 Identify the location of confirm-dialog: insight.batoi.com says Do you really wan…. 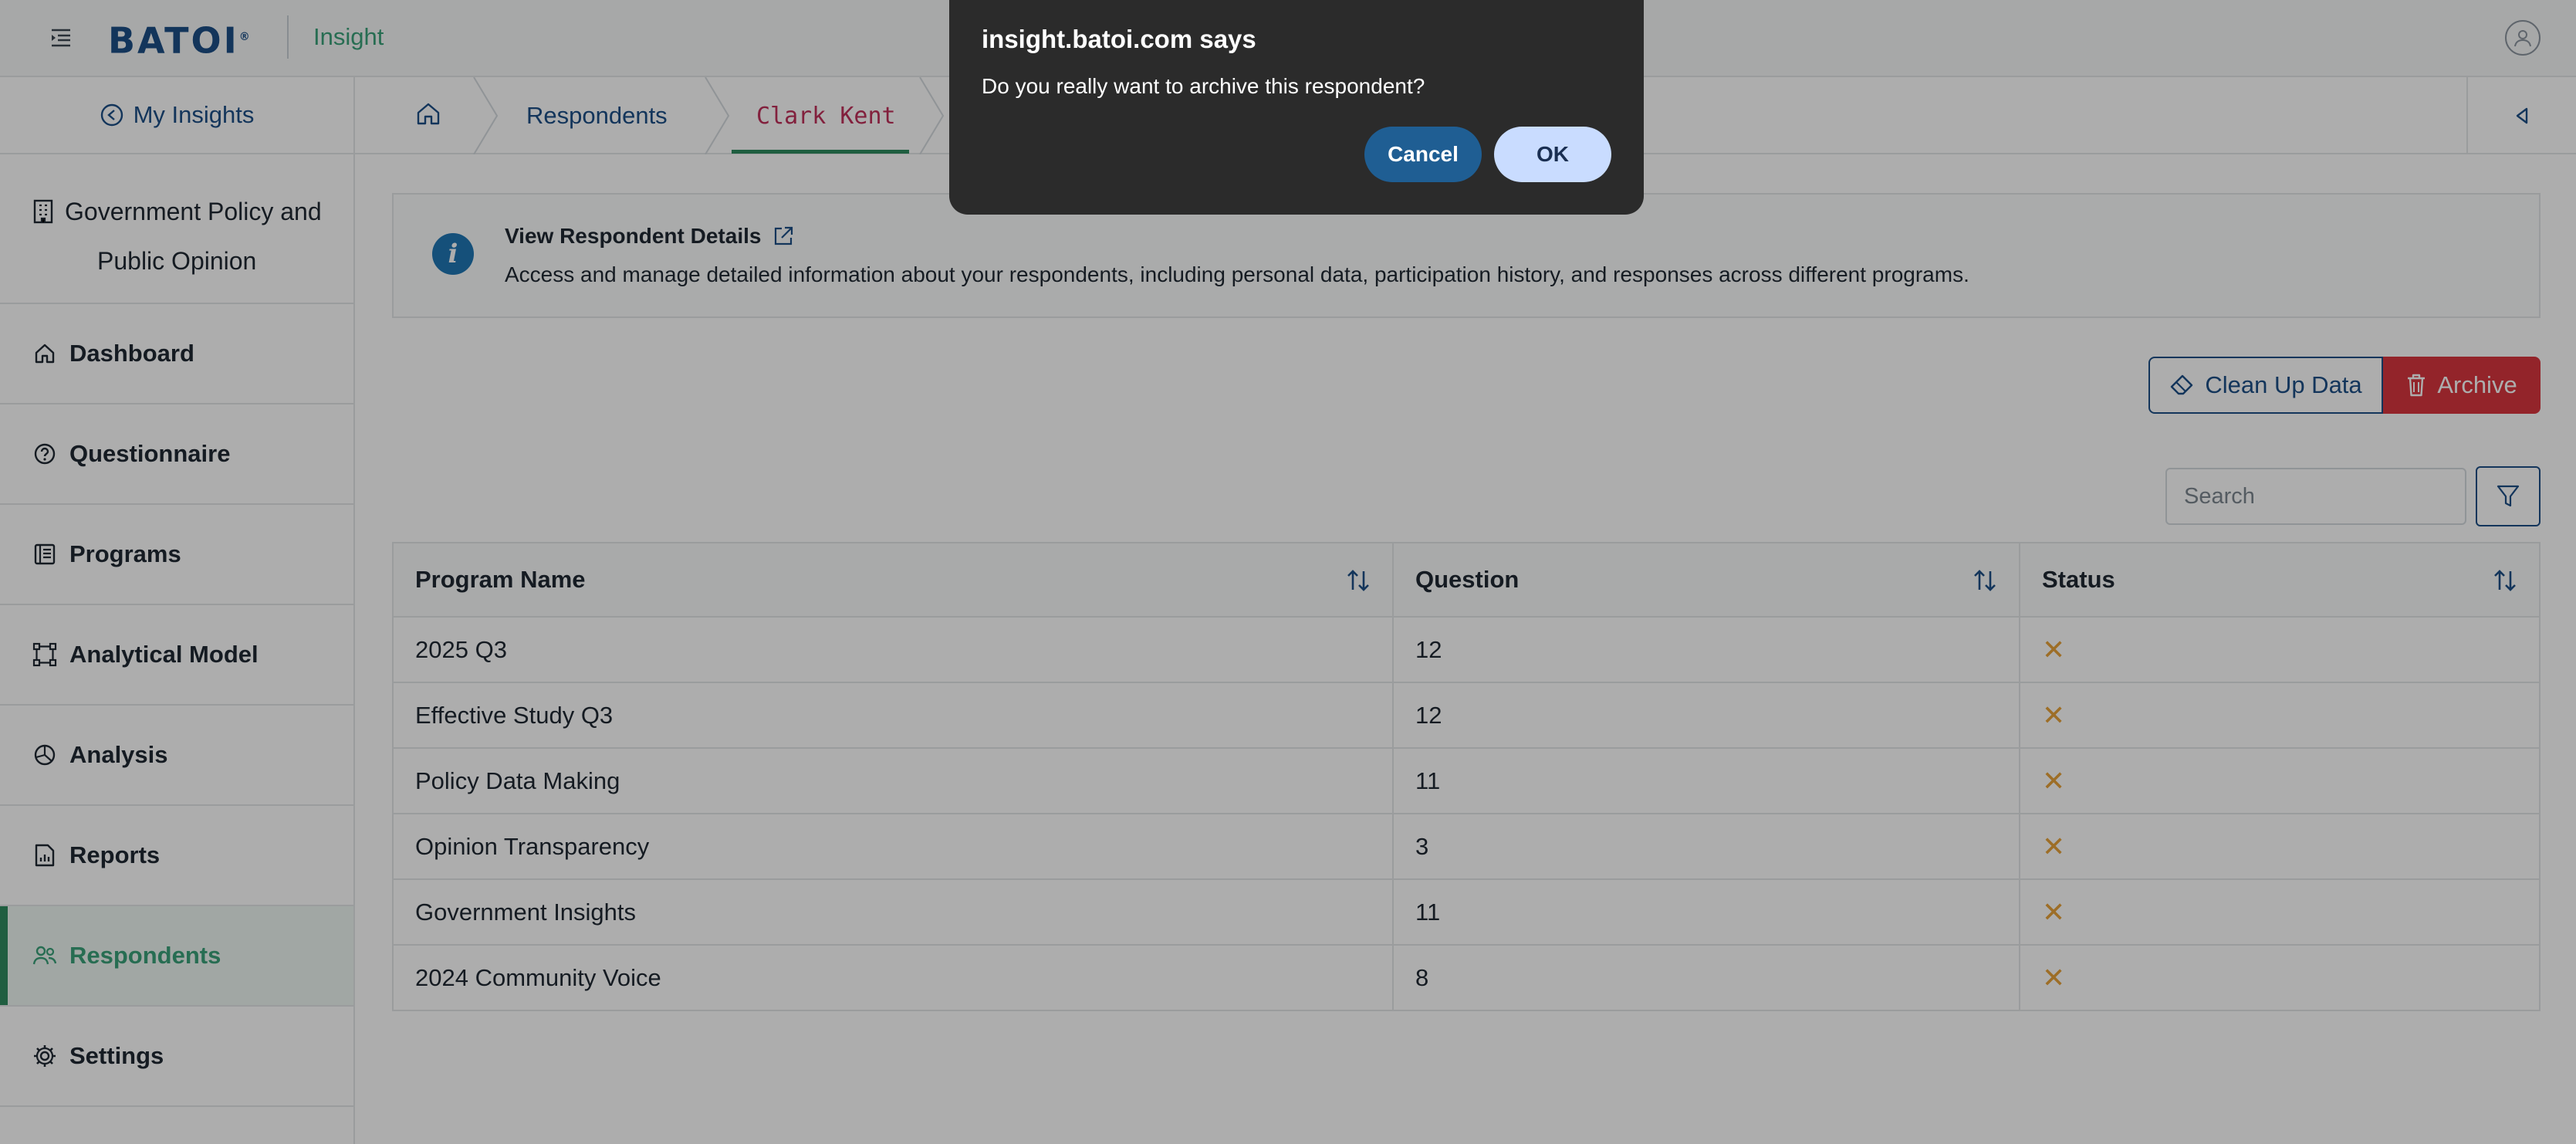
(1296, 107).